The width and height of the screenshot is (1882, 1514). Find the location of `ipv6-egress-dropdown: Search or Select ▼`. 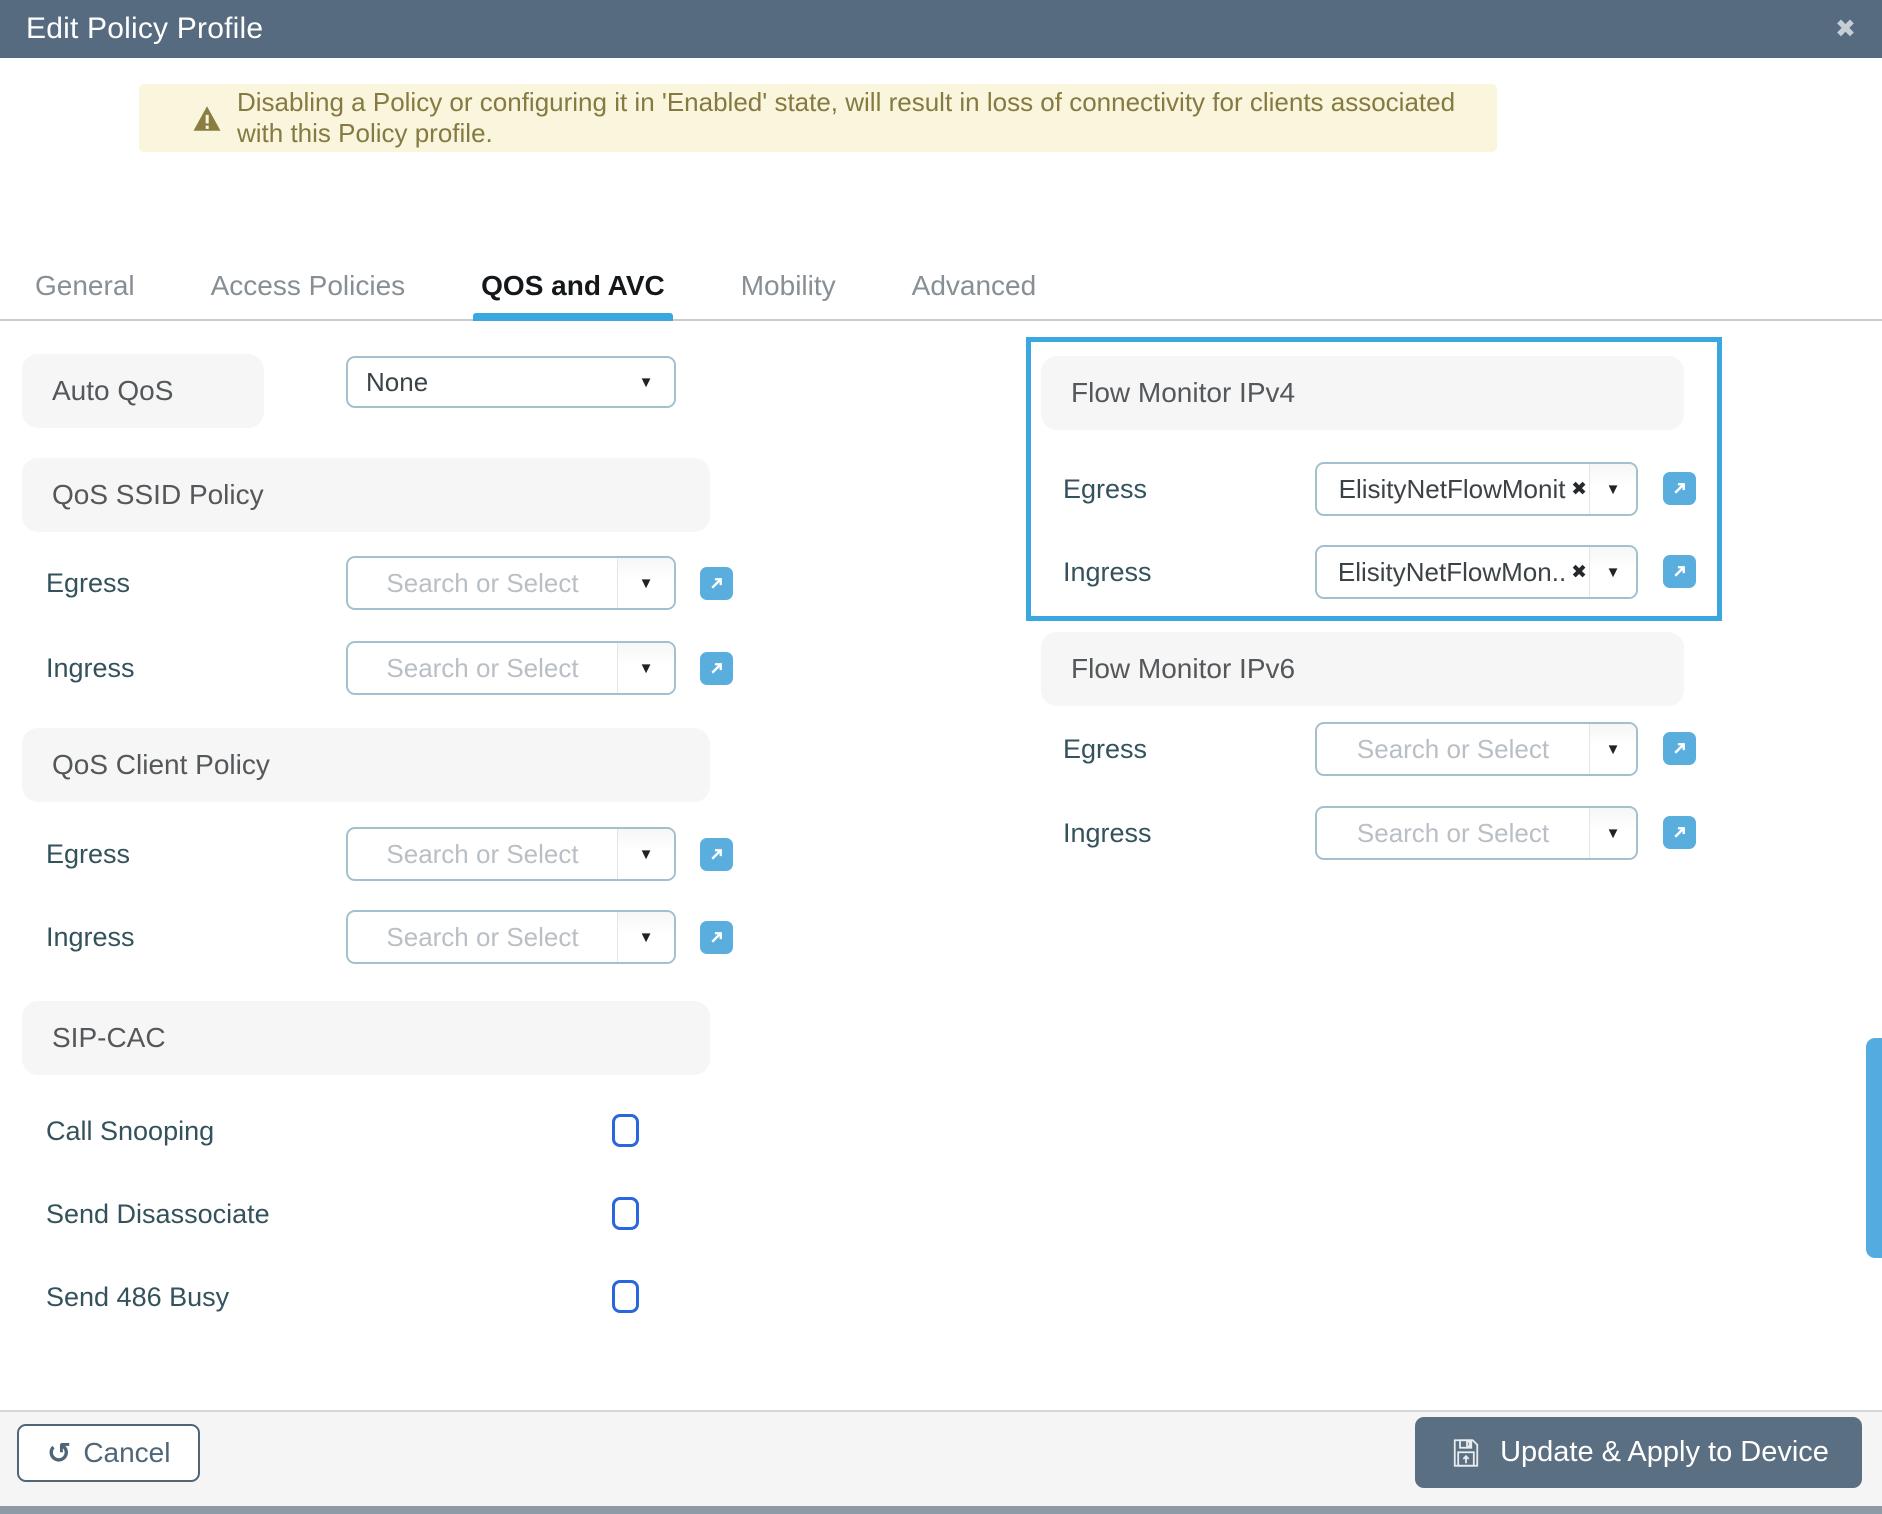

ipv6-egress-dropdown: Search or Select ▼ is located at coordinates (1476, 749).